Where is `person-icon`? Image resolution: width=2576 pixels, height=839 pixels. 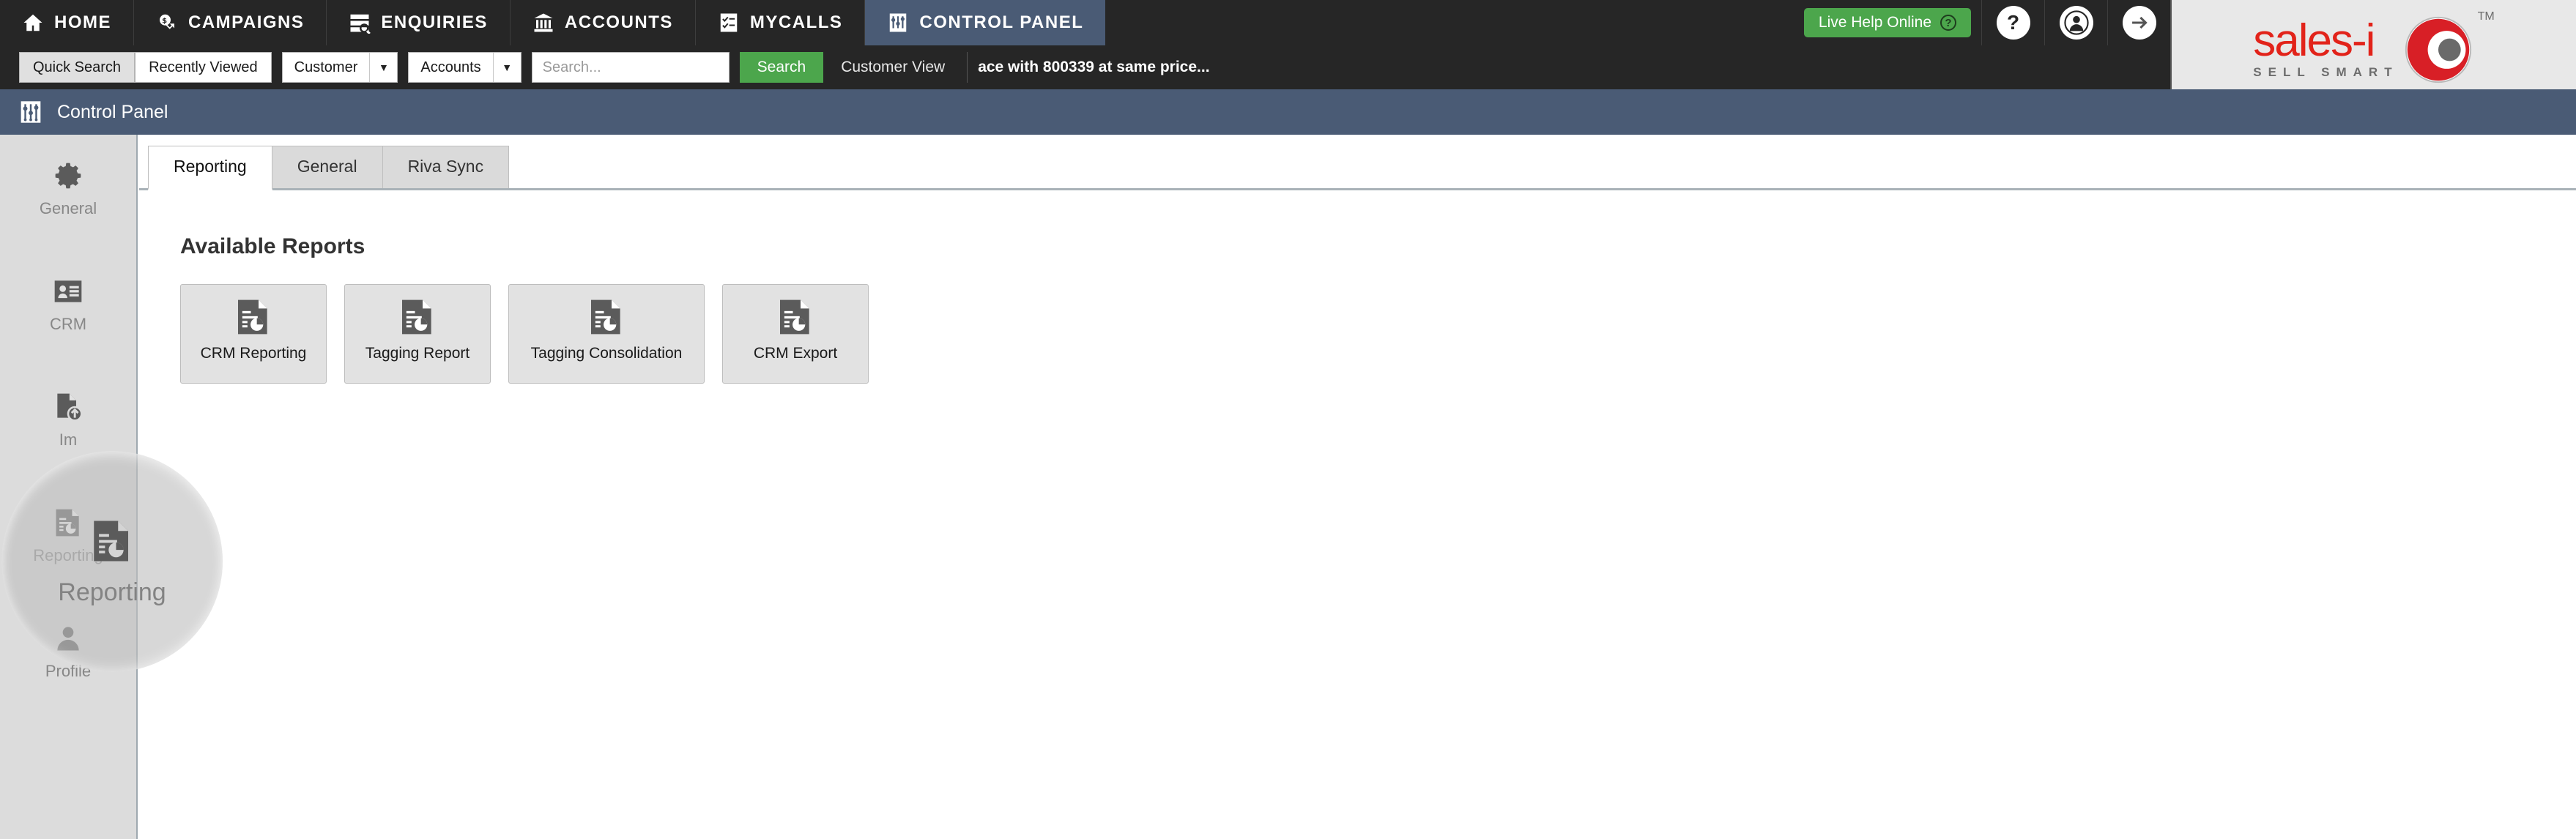 person-icon is located at coordinates (68, 639).